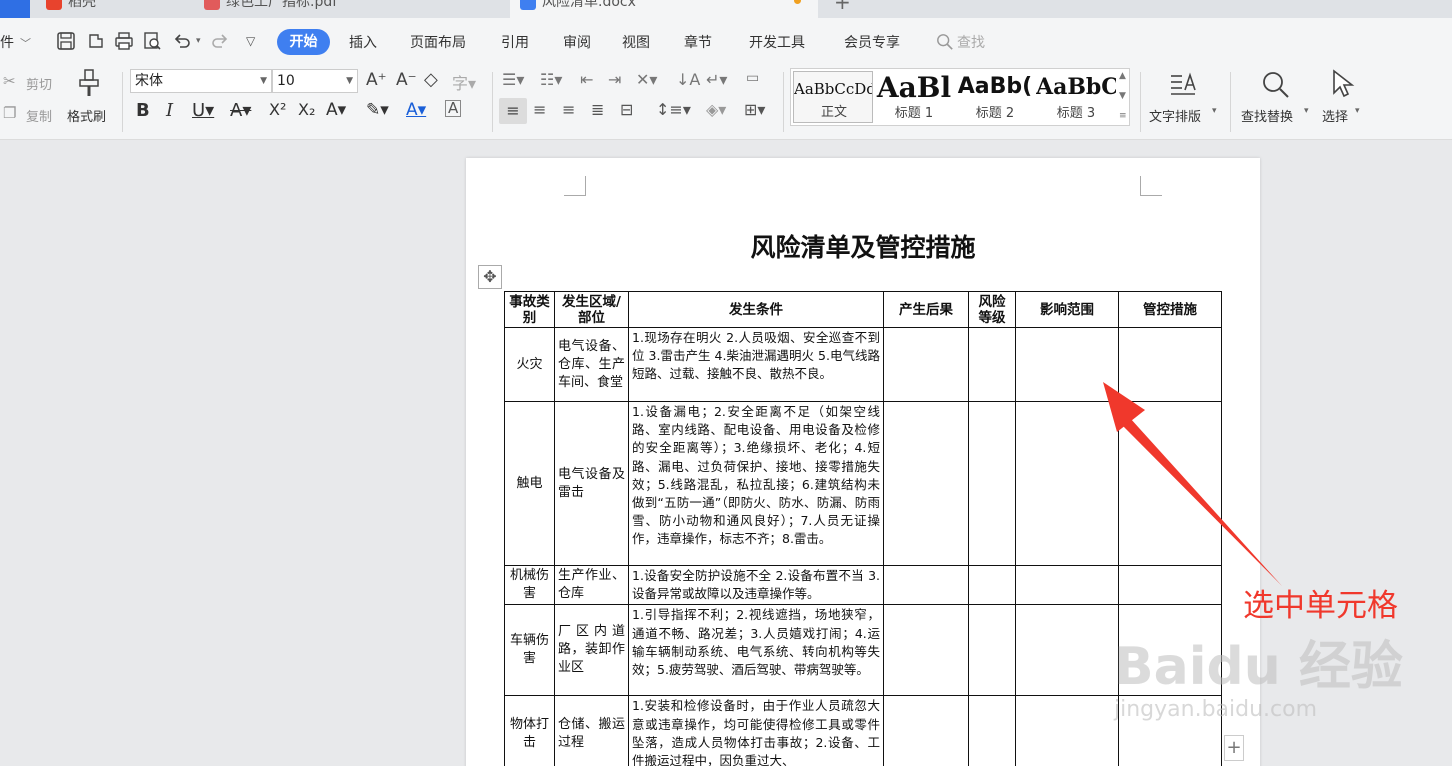 This screenshot has width=1452, height=766. Describe the element at coordinates (591, 585) in the screenshot. I see `area-cell: 生产作业、仓库` at that location.